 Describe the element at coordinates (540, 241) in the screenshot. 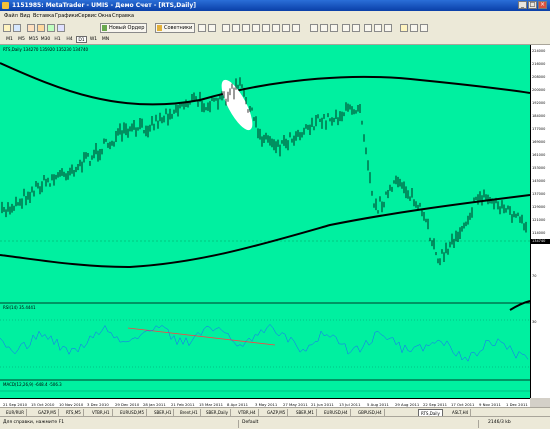

I see `current-price-tag: 134740` at that location.